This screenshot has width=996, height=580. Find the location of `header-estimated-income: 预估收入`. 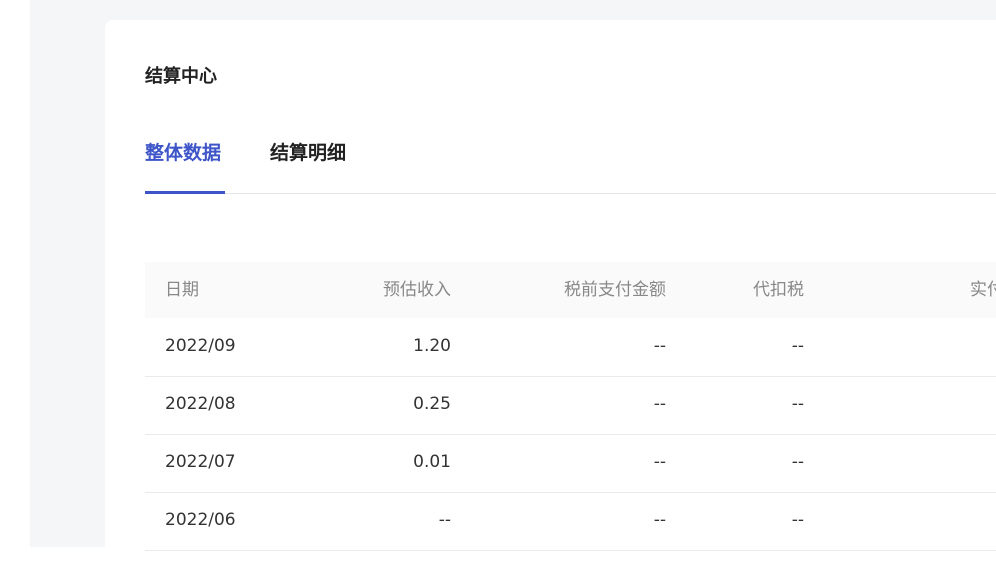

header-estimated-income: 预估收入 is located at coordinates (417, 290).